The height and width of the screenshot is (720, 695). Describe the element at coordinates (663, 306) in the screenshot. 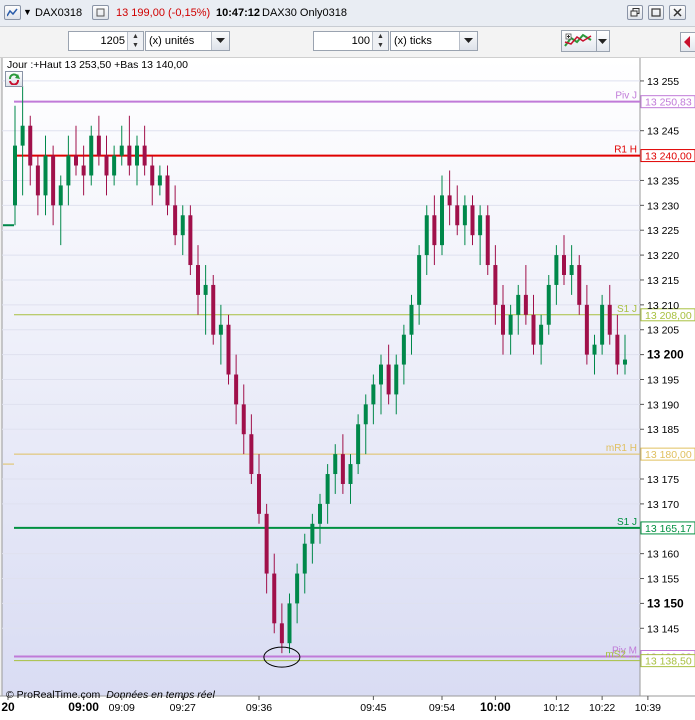

I see `y-tick-label: 13 210` at that location.